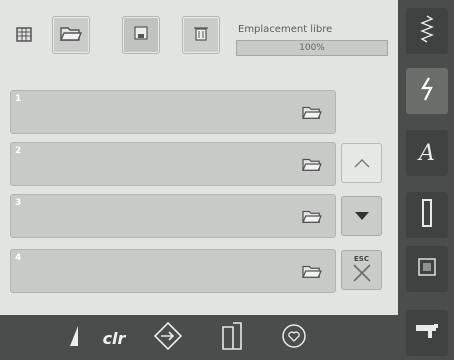  I want to click on scroll-down-button, so click(361, 216).